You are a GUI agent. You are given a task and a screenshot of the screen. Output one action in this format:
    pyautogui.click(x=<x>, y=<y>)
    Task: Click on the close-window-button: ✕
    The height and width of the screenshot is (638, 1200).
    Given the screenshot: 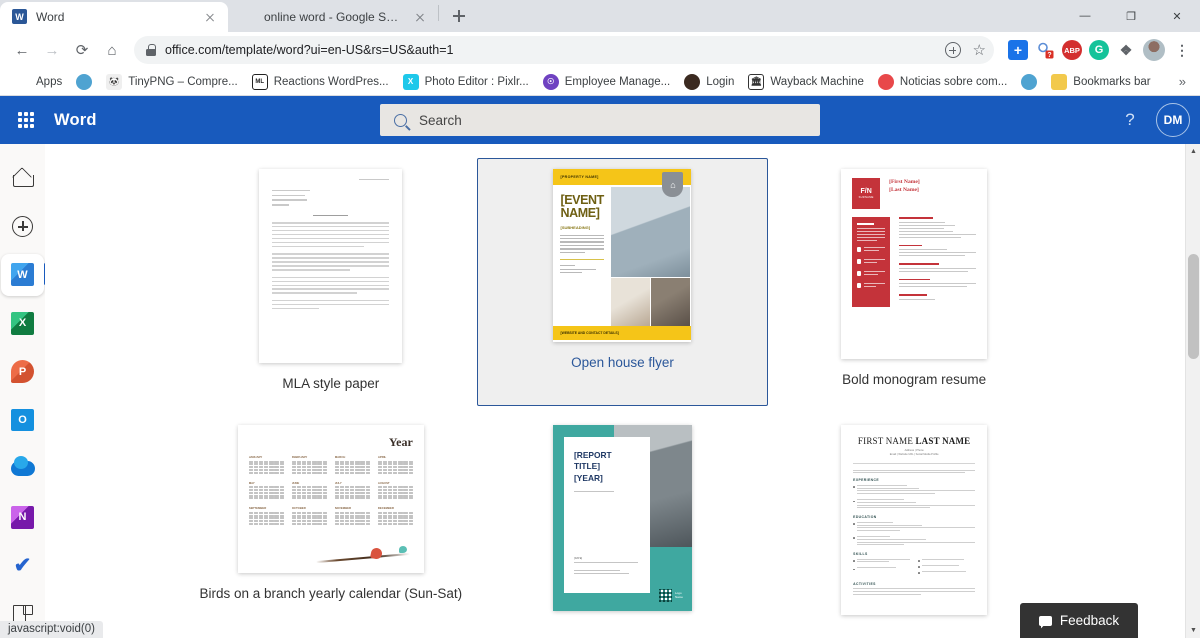 What is the action you would take?
    pyautogui.click(x=1177, y=16)
    